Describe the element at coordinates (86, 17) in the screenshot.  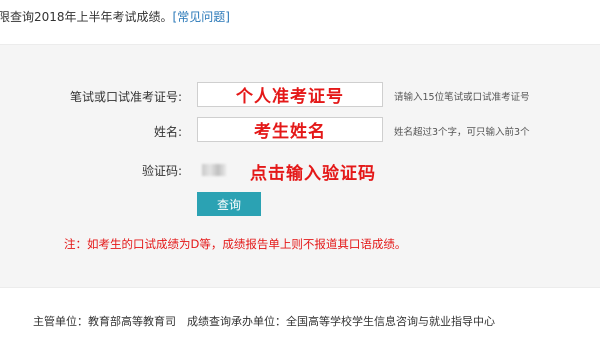
I see `notice-text: 限查询2018年上半年考试成绩。` at that location.